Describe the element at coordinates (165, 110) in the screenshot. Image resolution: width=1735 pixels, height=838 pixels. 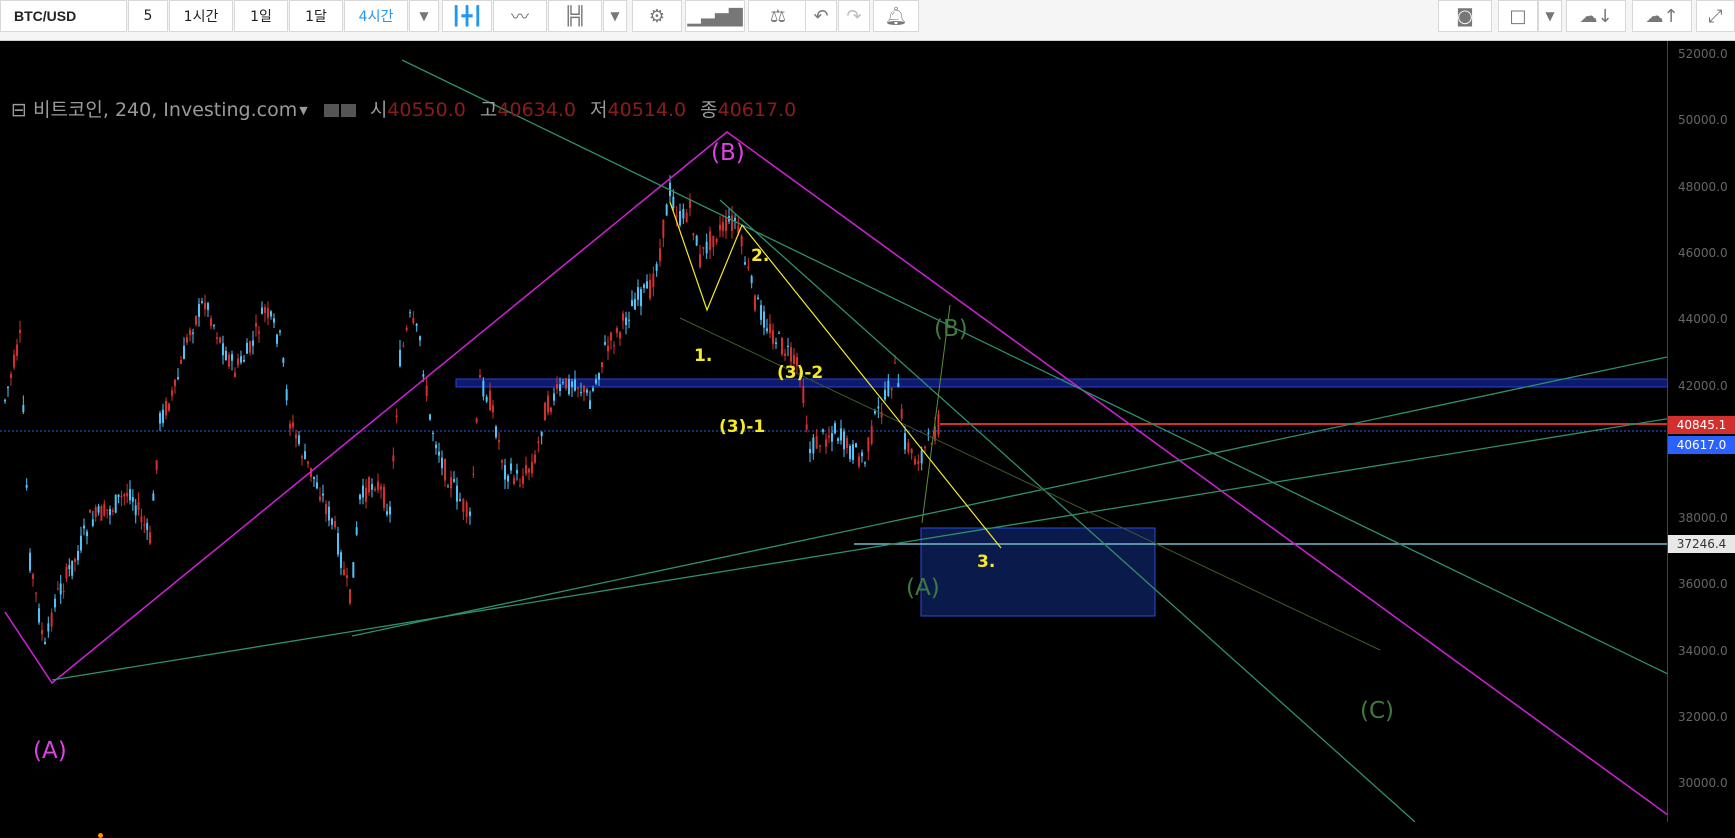
I see `legend-title: 비트코인, 240, Investing.com` at that location.